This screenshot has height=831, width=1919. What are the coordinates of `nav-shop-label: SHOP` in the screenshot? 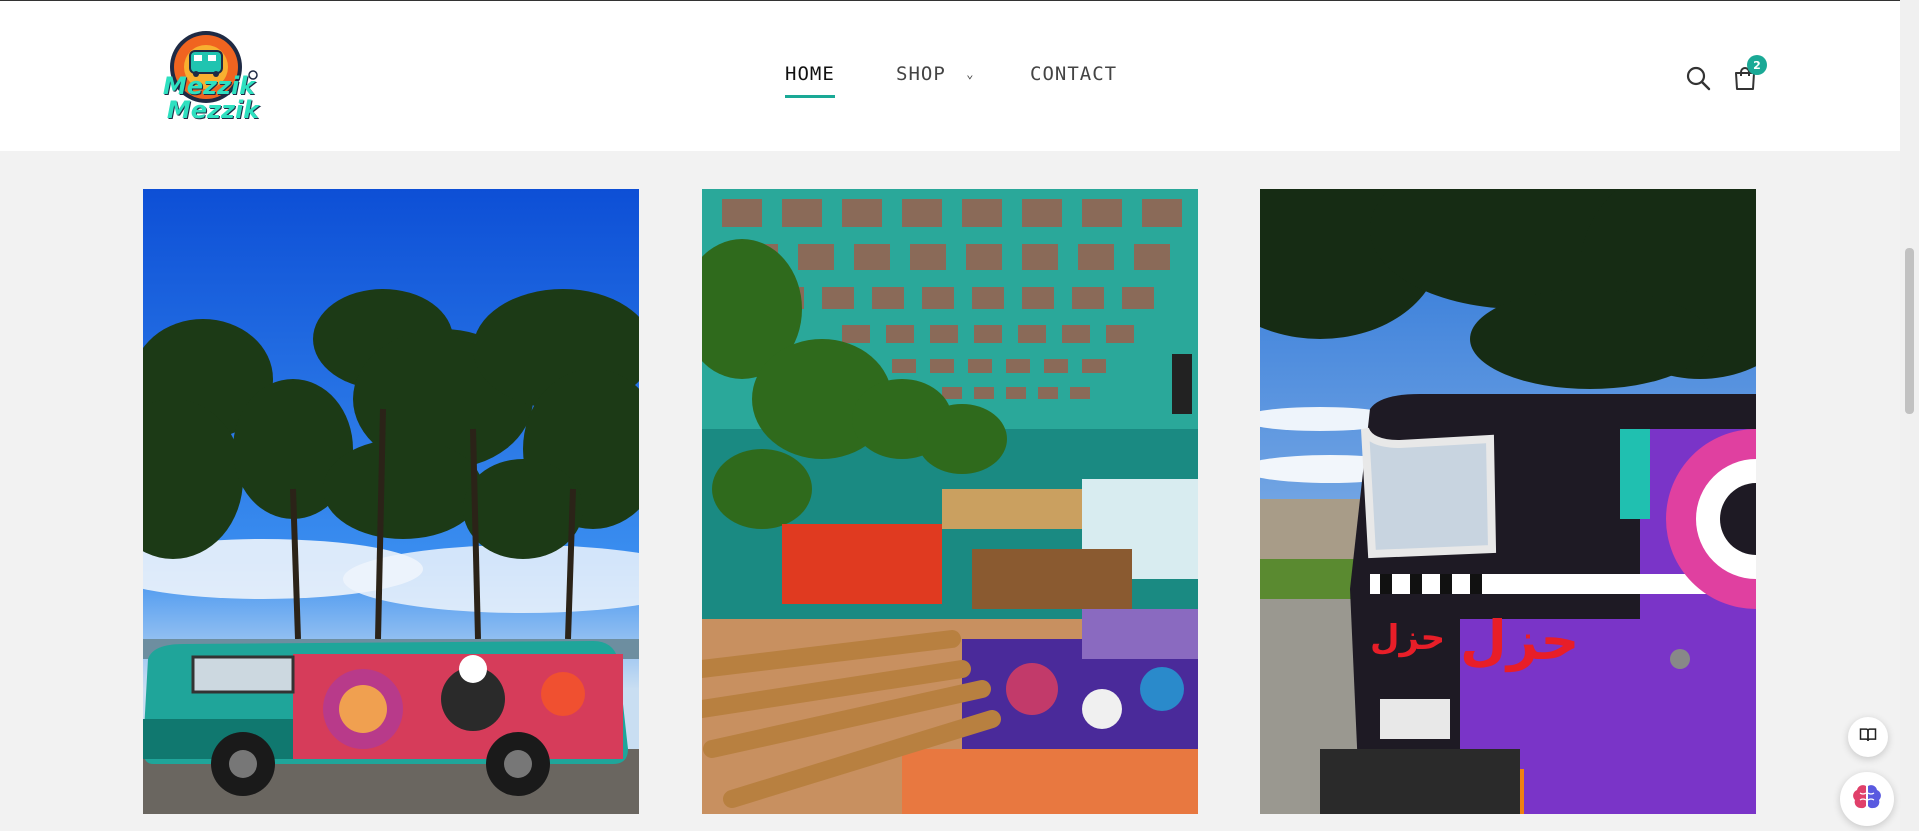 It's located at (921, 74).